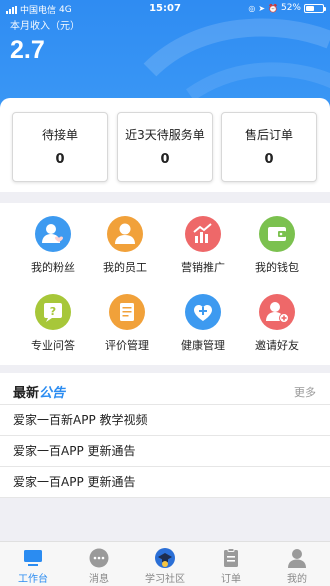  I want to click on pending-orders-card: 待接单 0, so click(60, 147).